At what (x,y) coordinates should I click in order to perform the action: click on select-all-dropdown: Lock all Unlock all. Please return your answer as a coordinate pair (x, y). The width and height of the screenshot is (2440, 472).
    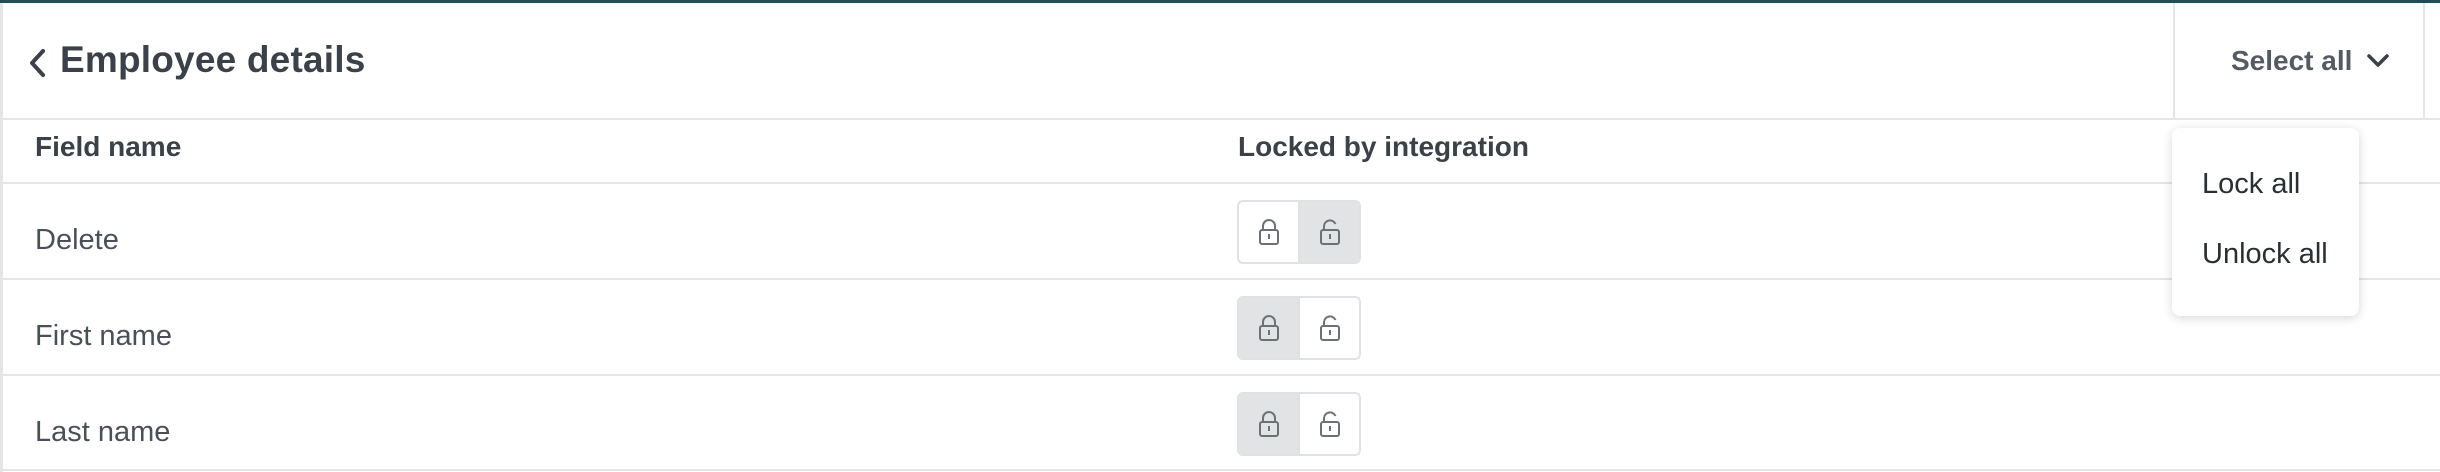
    Looking at the image, I should click on (2265, 222).